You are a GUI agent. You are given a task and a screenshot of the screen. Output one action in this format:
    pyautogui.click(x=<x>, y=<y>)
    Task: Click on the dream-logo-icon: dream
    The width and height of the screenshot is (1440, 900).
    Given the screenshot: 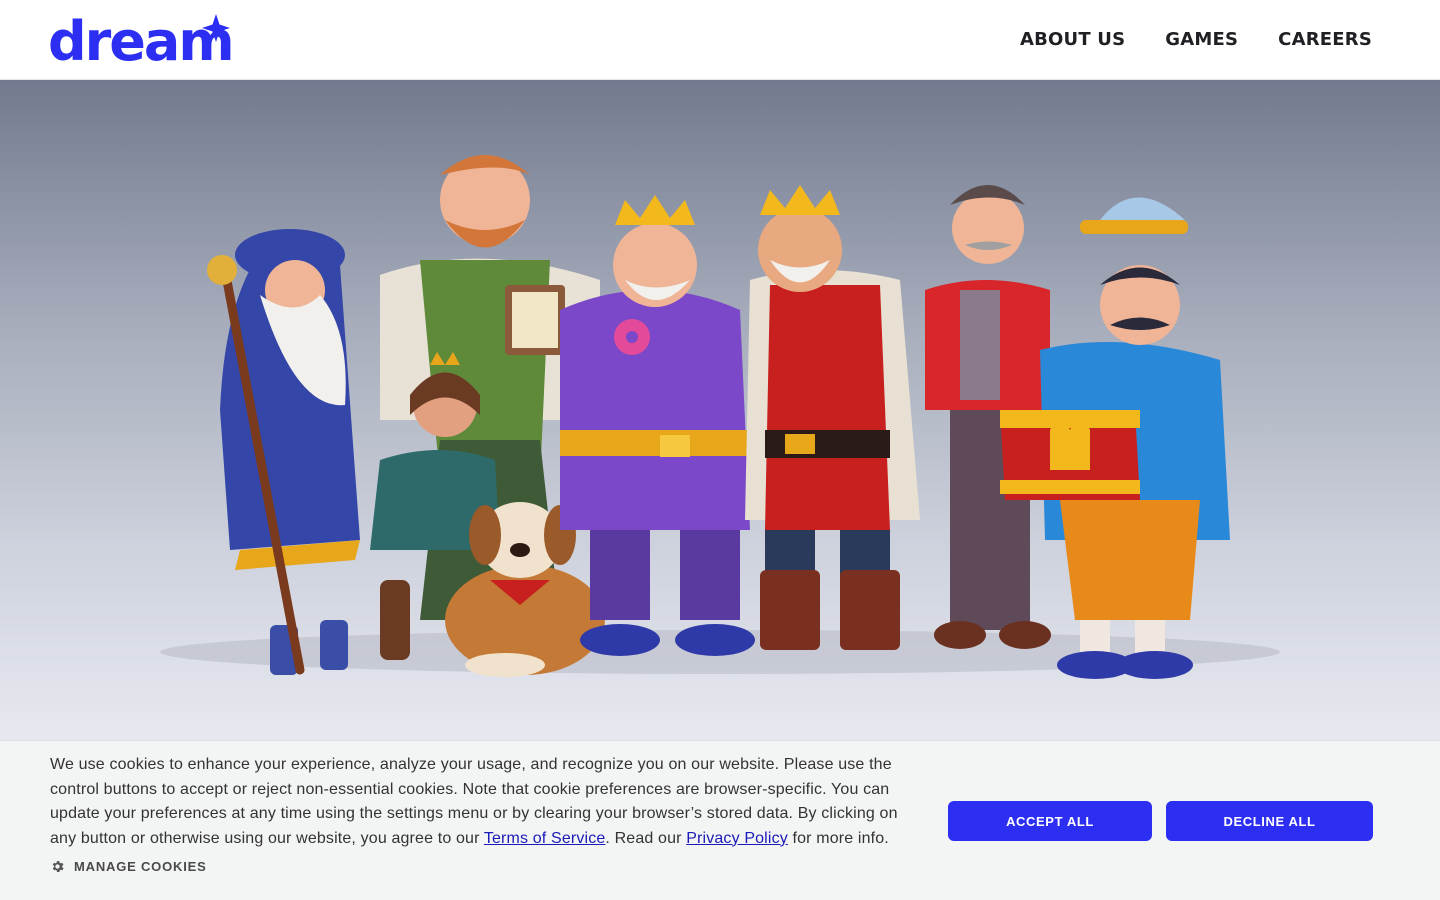 What is the action you would take?
    pyautogui.click(x=140, y=41)
    